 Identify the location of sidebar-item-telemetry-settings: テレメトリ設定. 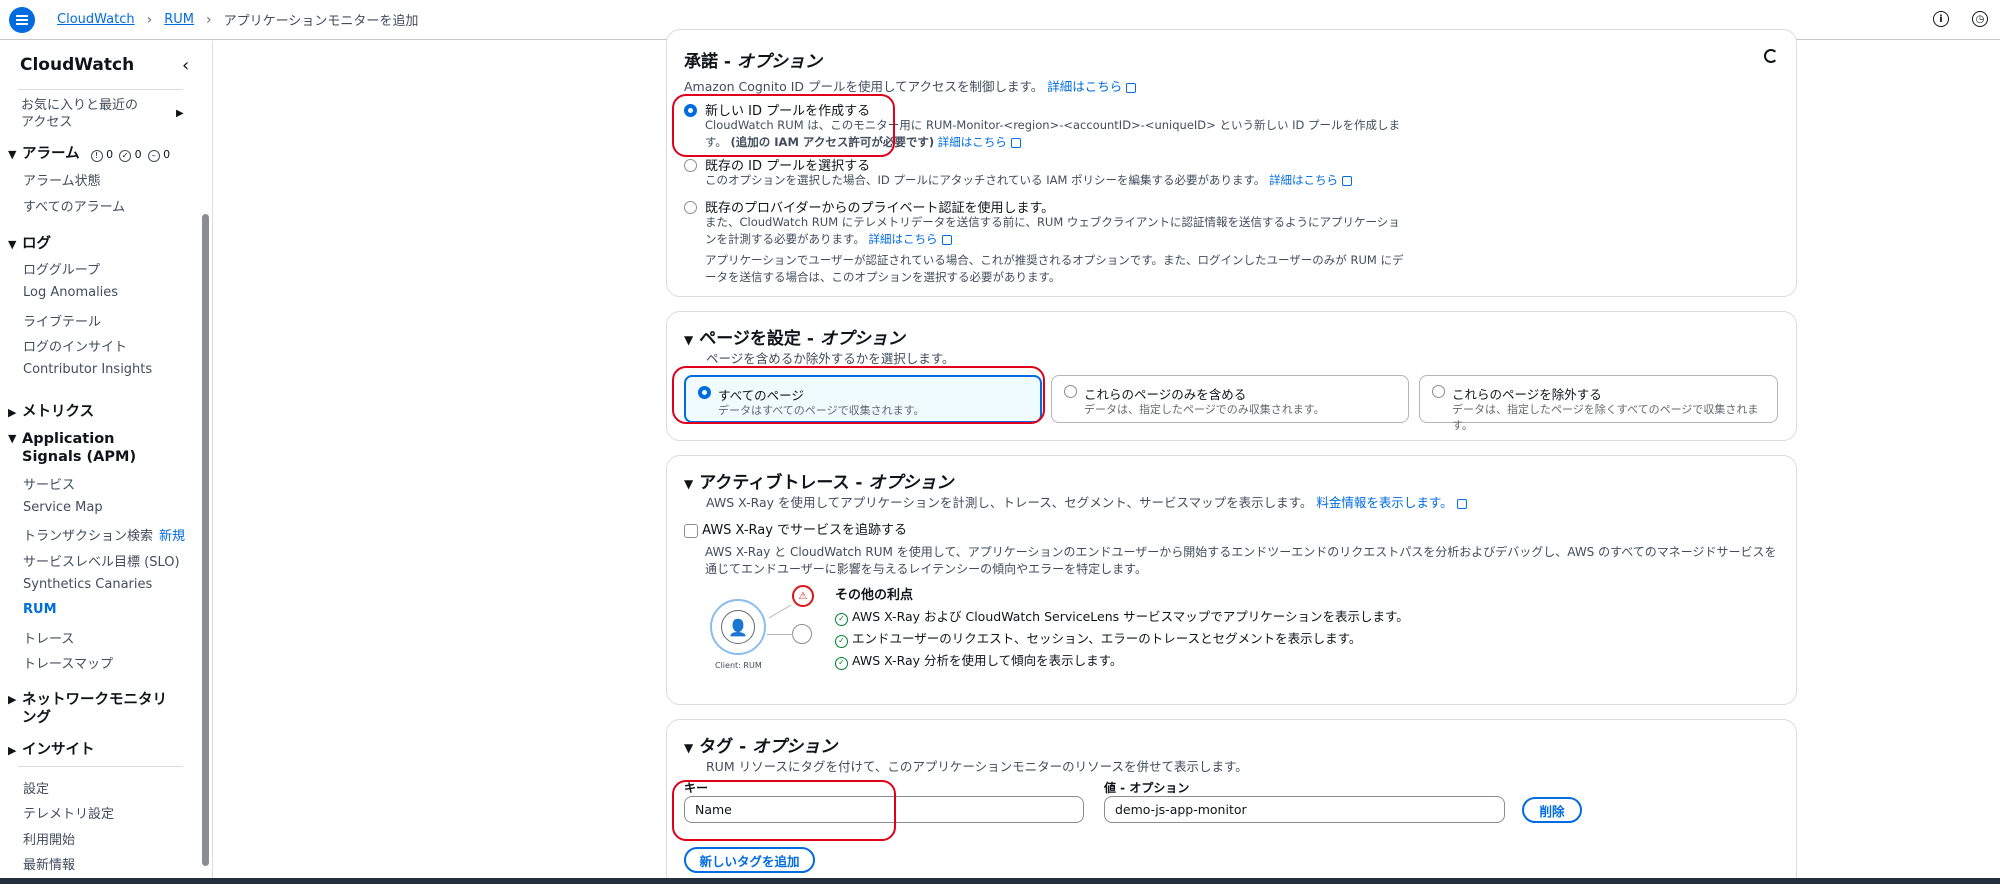
(68, 812).